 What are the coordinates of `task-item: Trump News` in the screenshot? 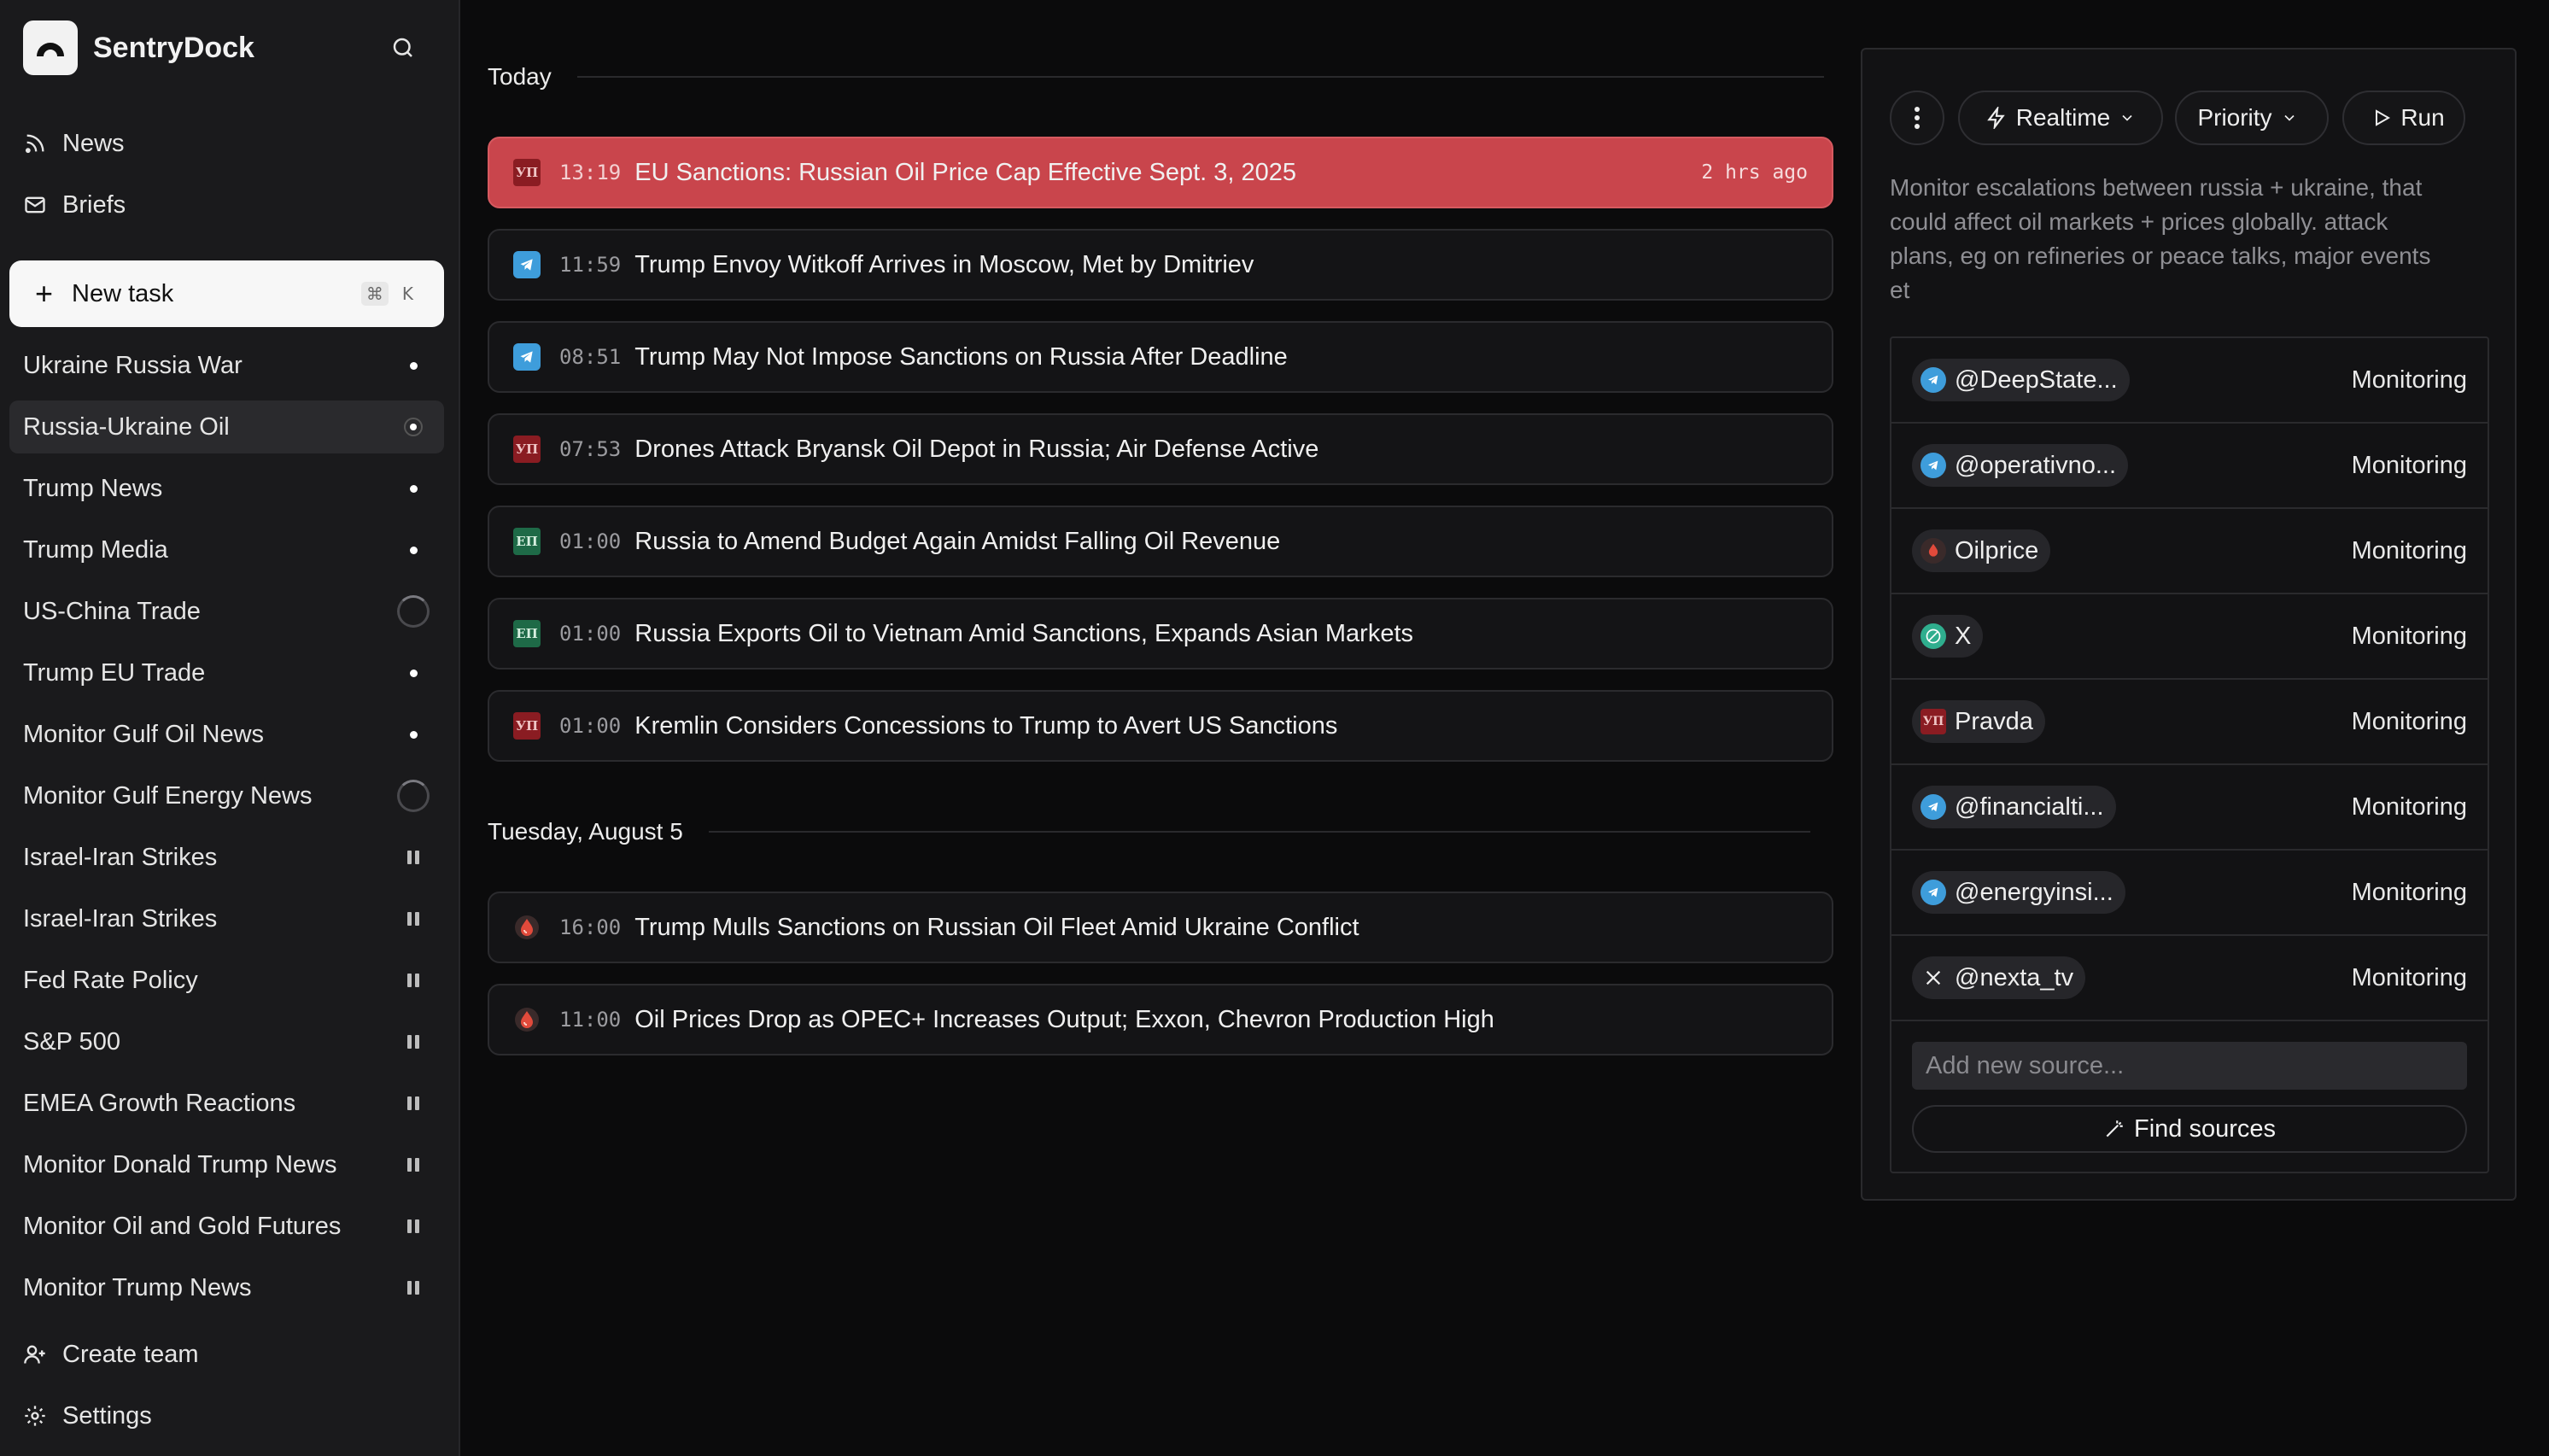 It's located at (226, 489).